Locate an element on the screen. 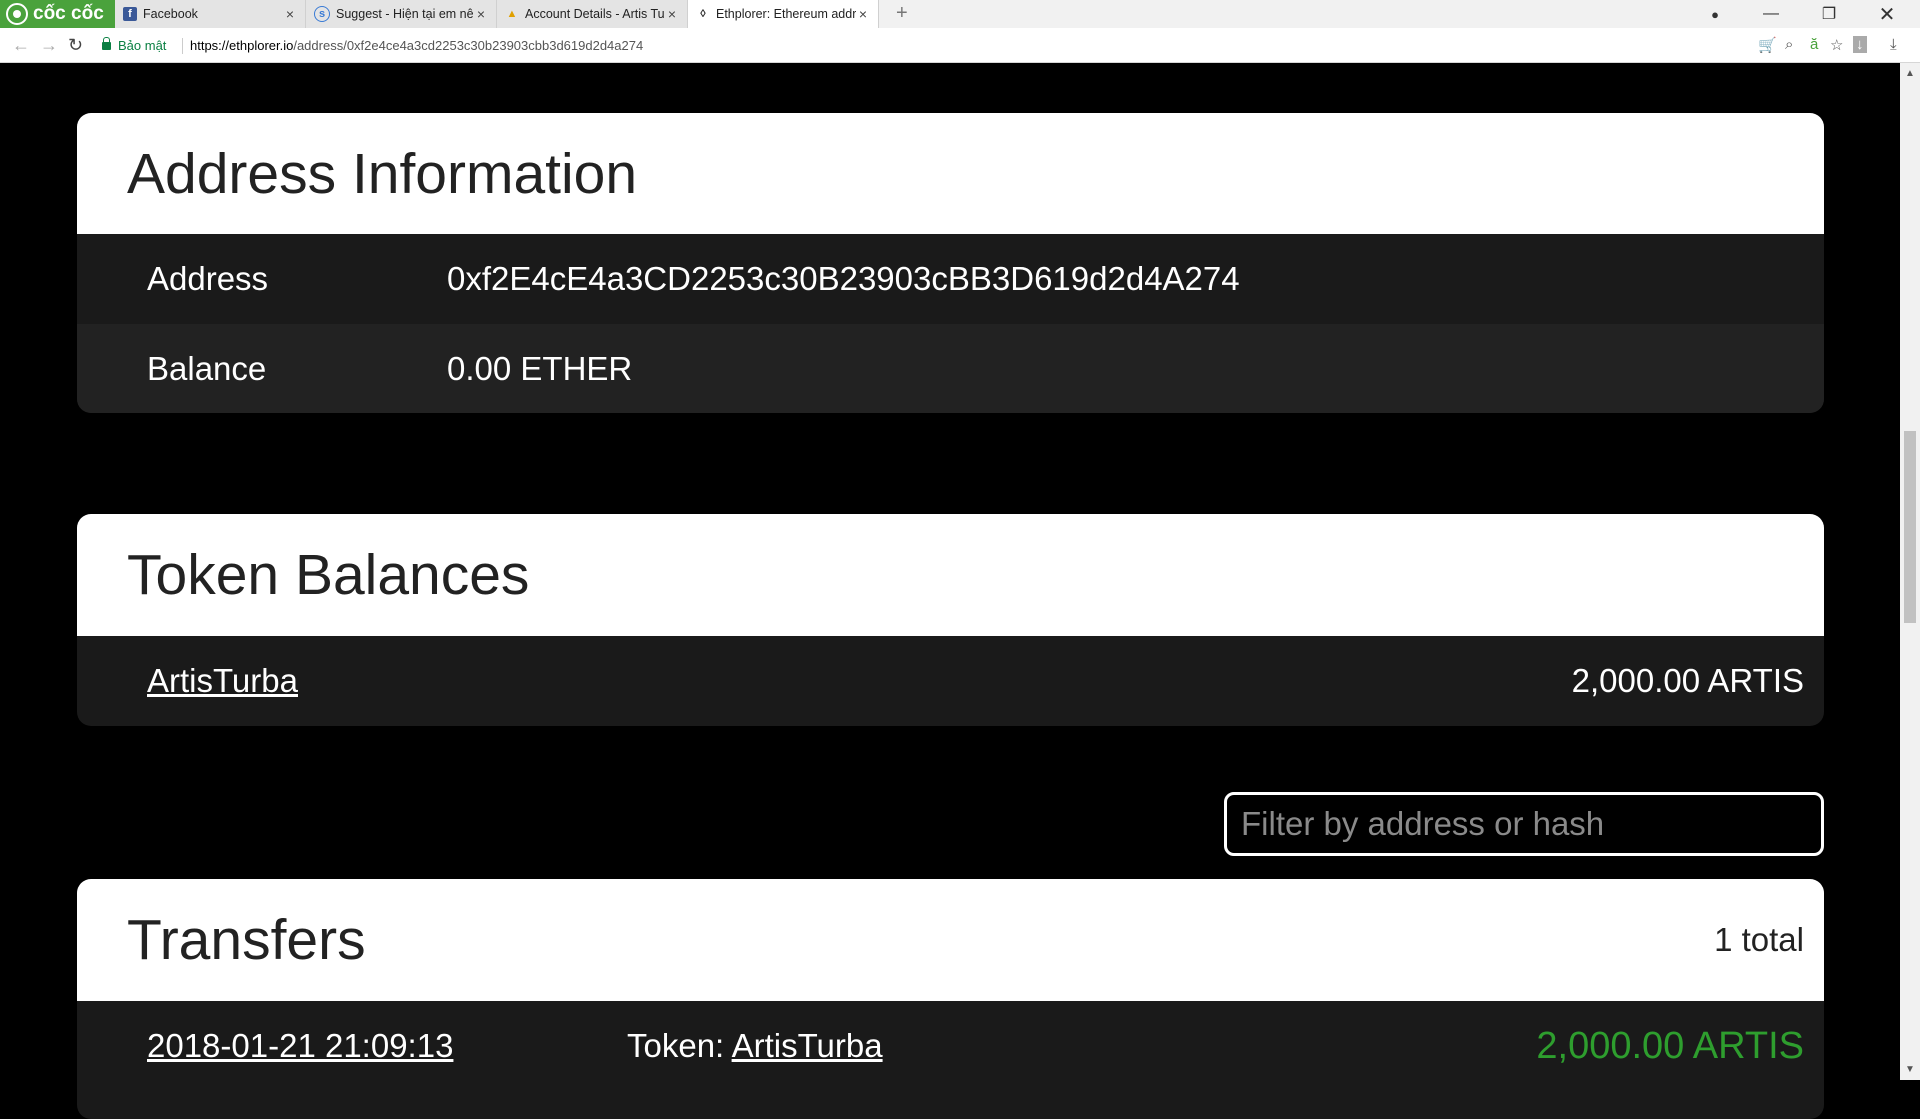  balance-label: Balance is located at coordinates (207, 368).